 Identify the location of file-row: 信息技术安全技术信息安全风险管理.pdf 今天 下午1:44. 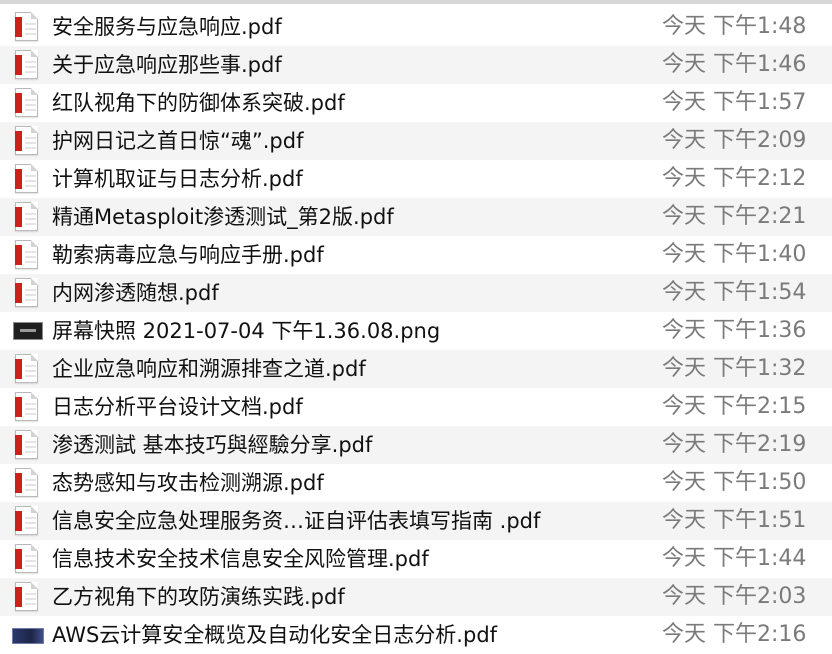
(416, 559).